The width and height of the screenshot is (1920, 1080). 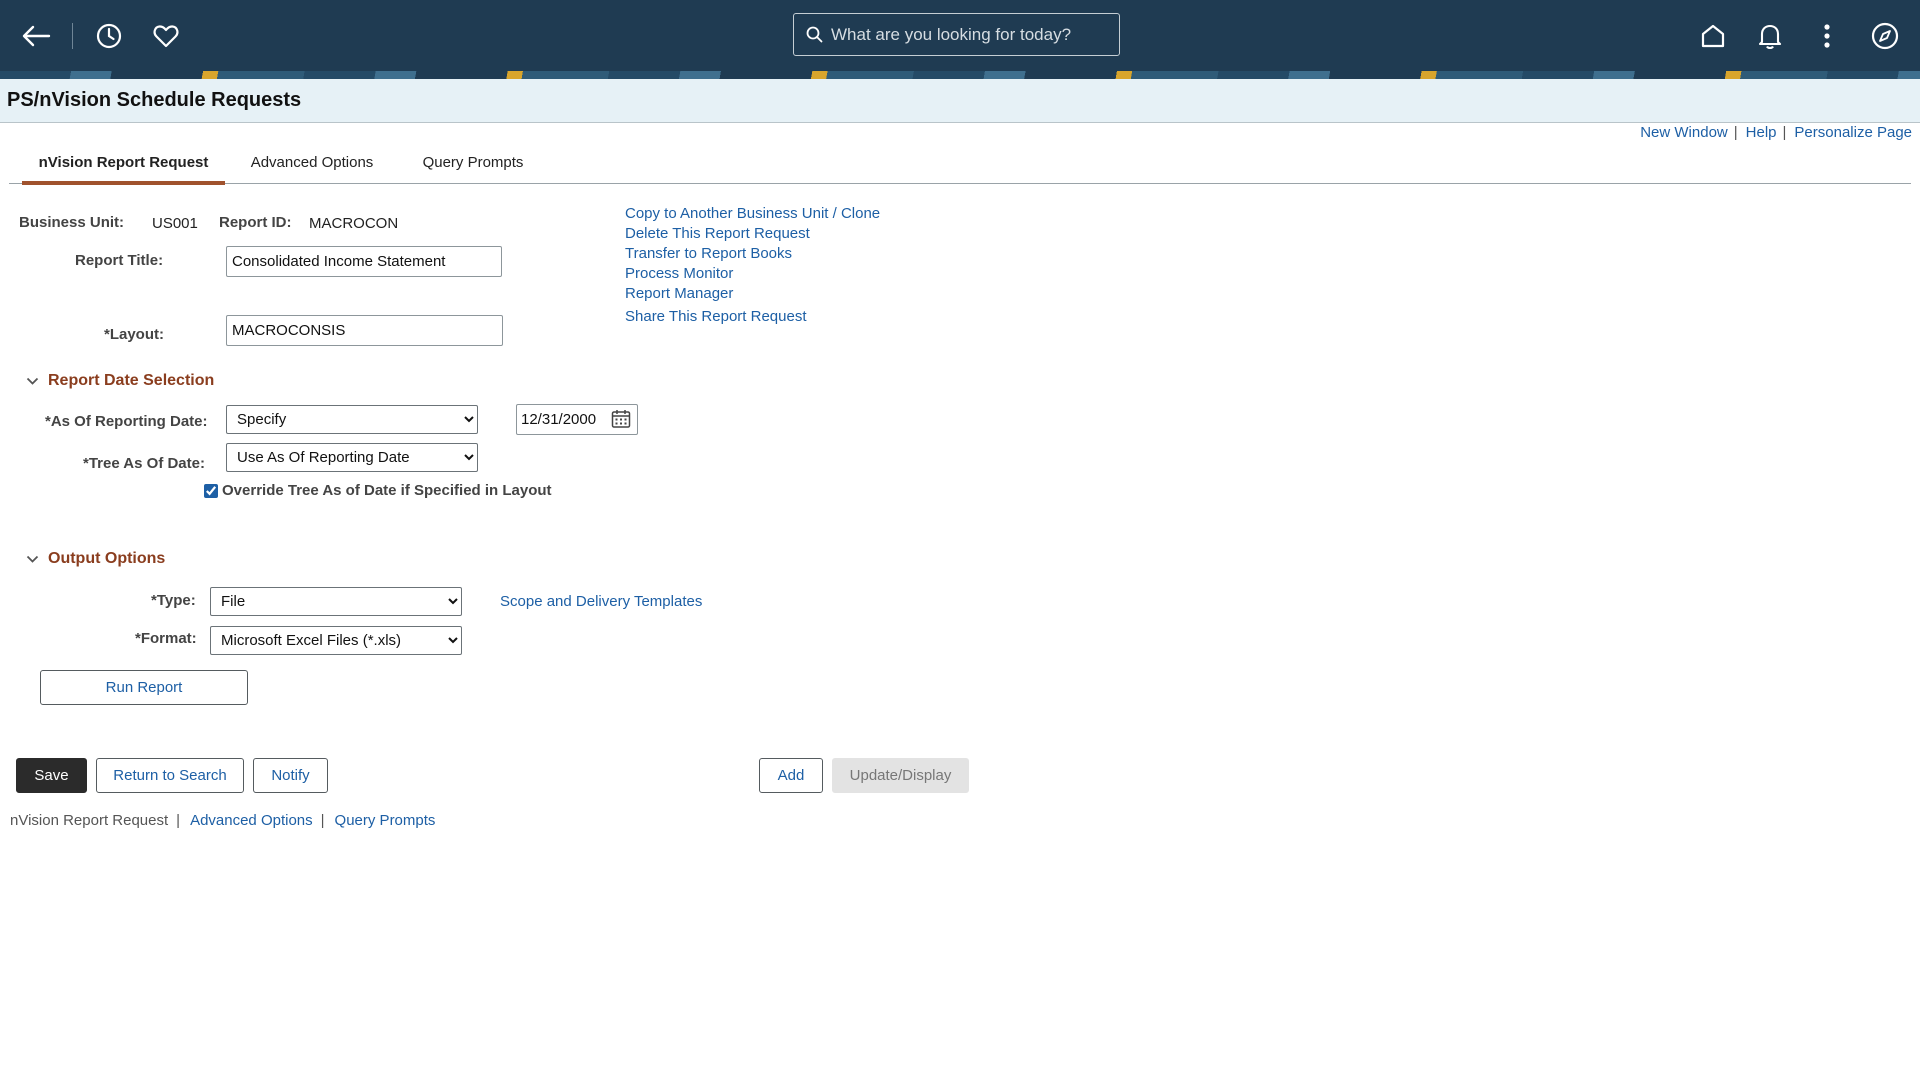 What do you see at coordinates (144, 463) in the screenshot?
I see `tree-as-of-date-label: *Tree As Of Date:` at bounding box center [144, 463].